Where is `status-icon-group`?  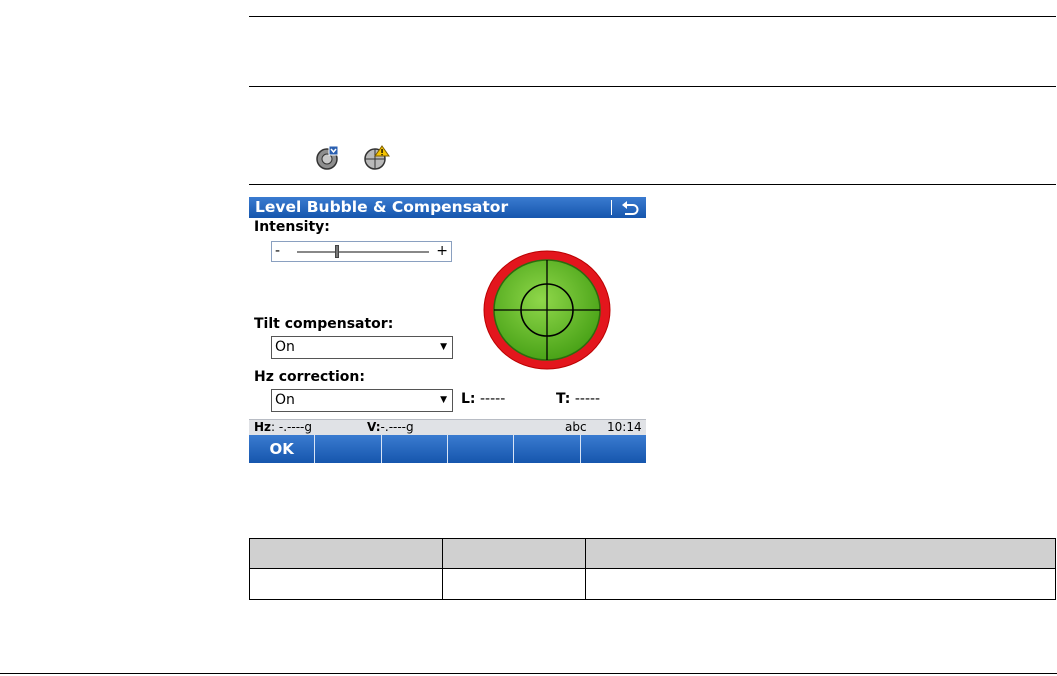 status-icon-group is located at coordinates (352, 158).